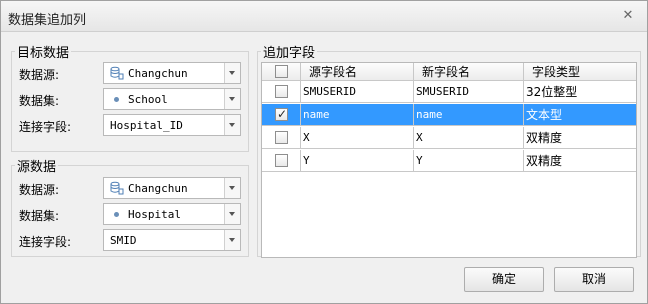 The width and height of the screenshot is (648, 304). I want to click on source-datasource-combo: Changchun, so click(172, 188).